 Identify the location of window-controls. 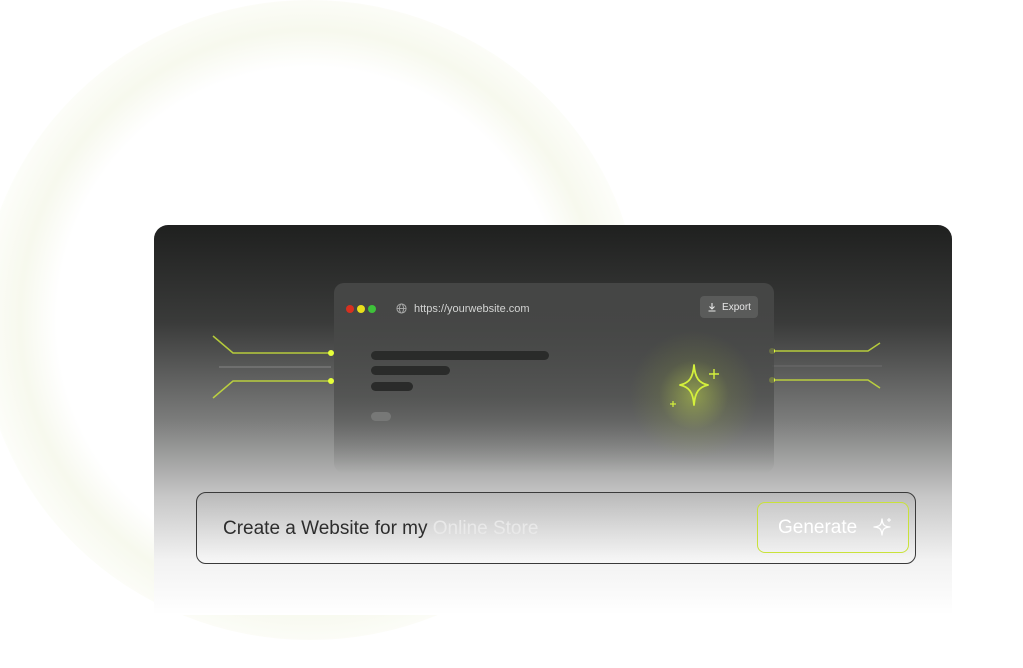
(361, 309).